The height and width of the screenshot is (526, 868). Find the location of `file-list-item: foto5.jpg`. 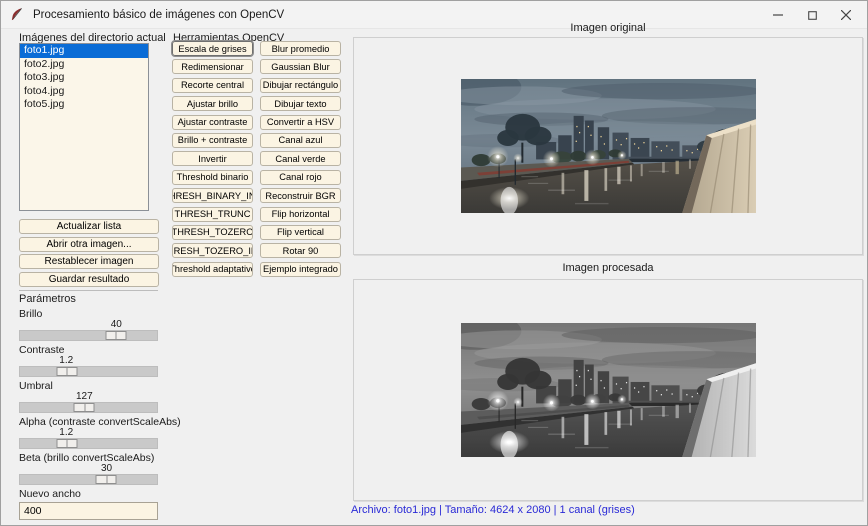

file-list-item: foto5.jpg is located at coordinates (84, 105).